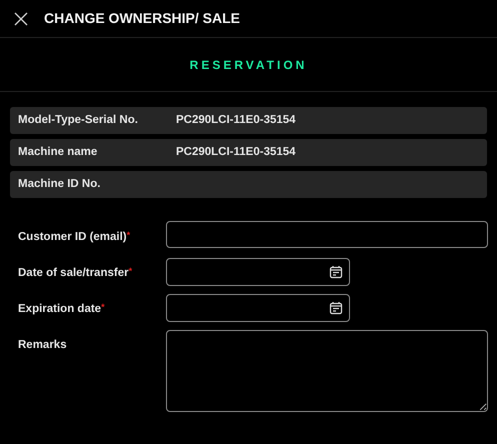 This screenshot has width=497, height=444. I want to click on remarks-field, so click(327, 371).